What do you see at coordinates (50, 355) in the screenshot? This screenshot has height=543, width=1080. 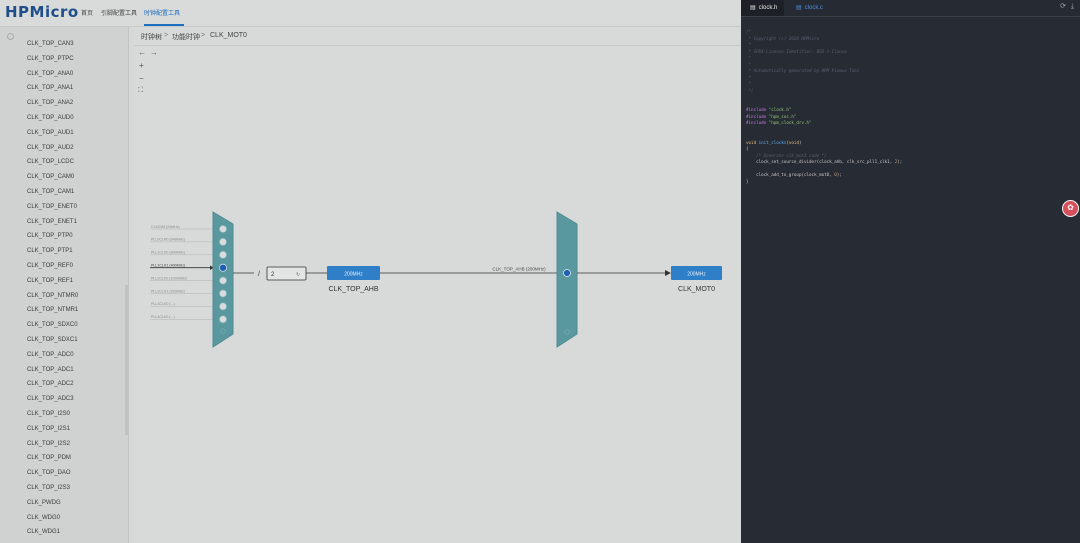 I see `sidebar-item: CLK_TOP_ADC0` at bounding box center [50, 355].